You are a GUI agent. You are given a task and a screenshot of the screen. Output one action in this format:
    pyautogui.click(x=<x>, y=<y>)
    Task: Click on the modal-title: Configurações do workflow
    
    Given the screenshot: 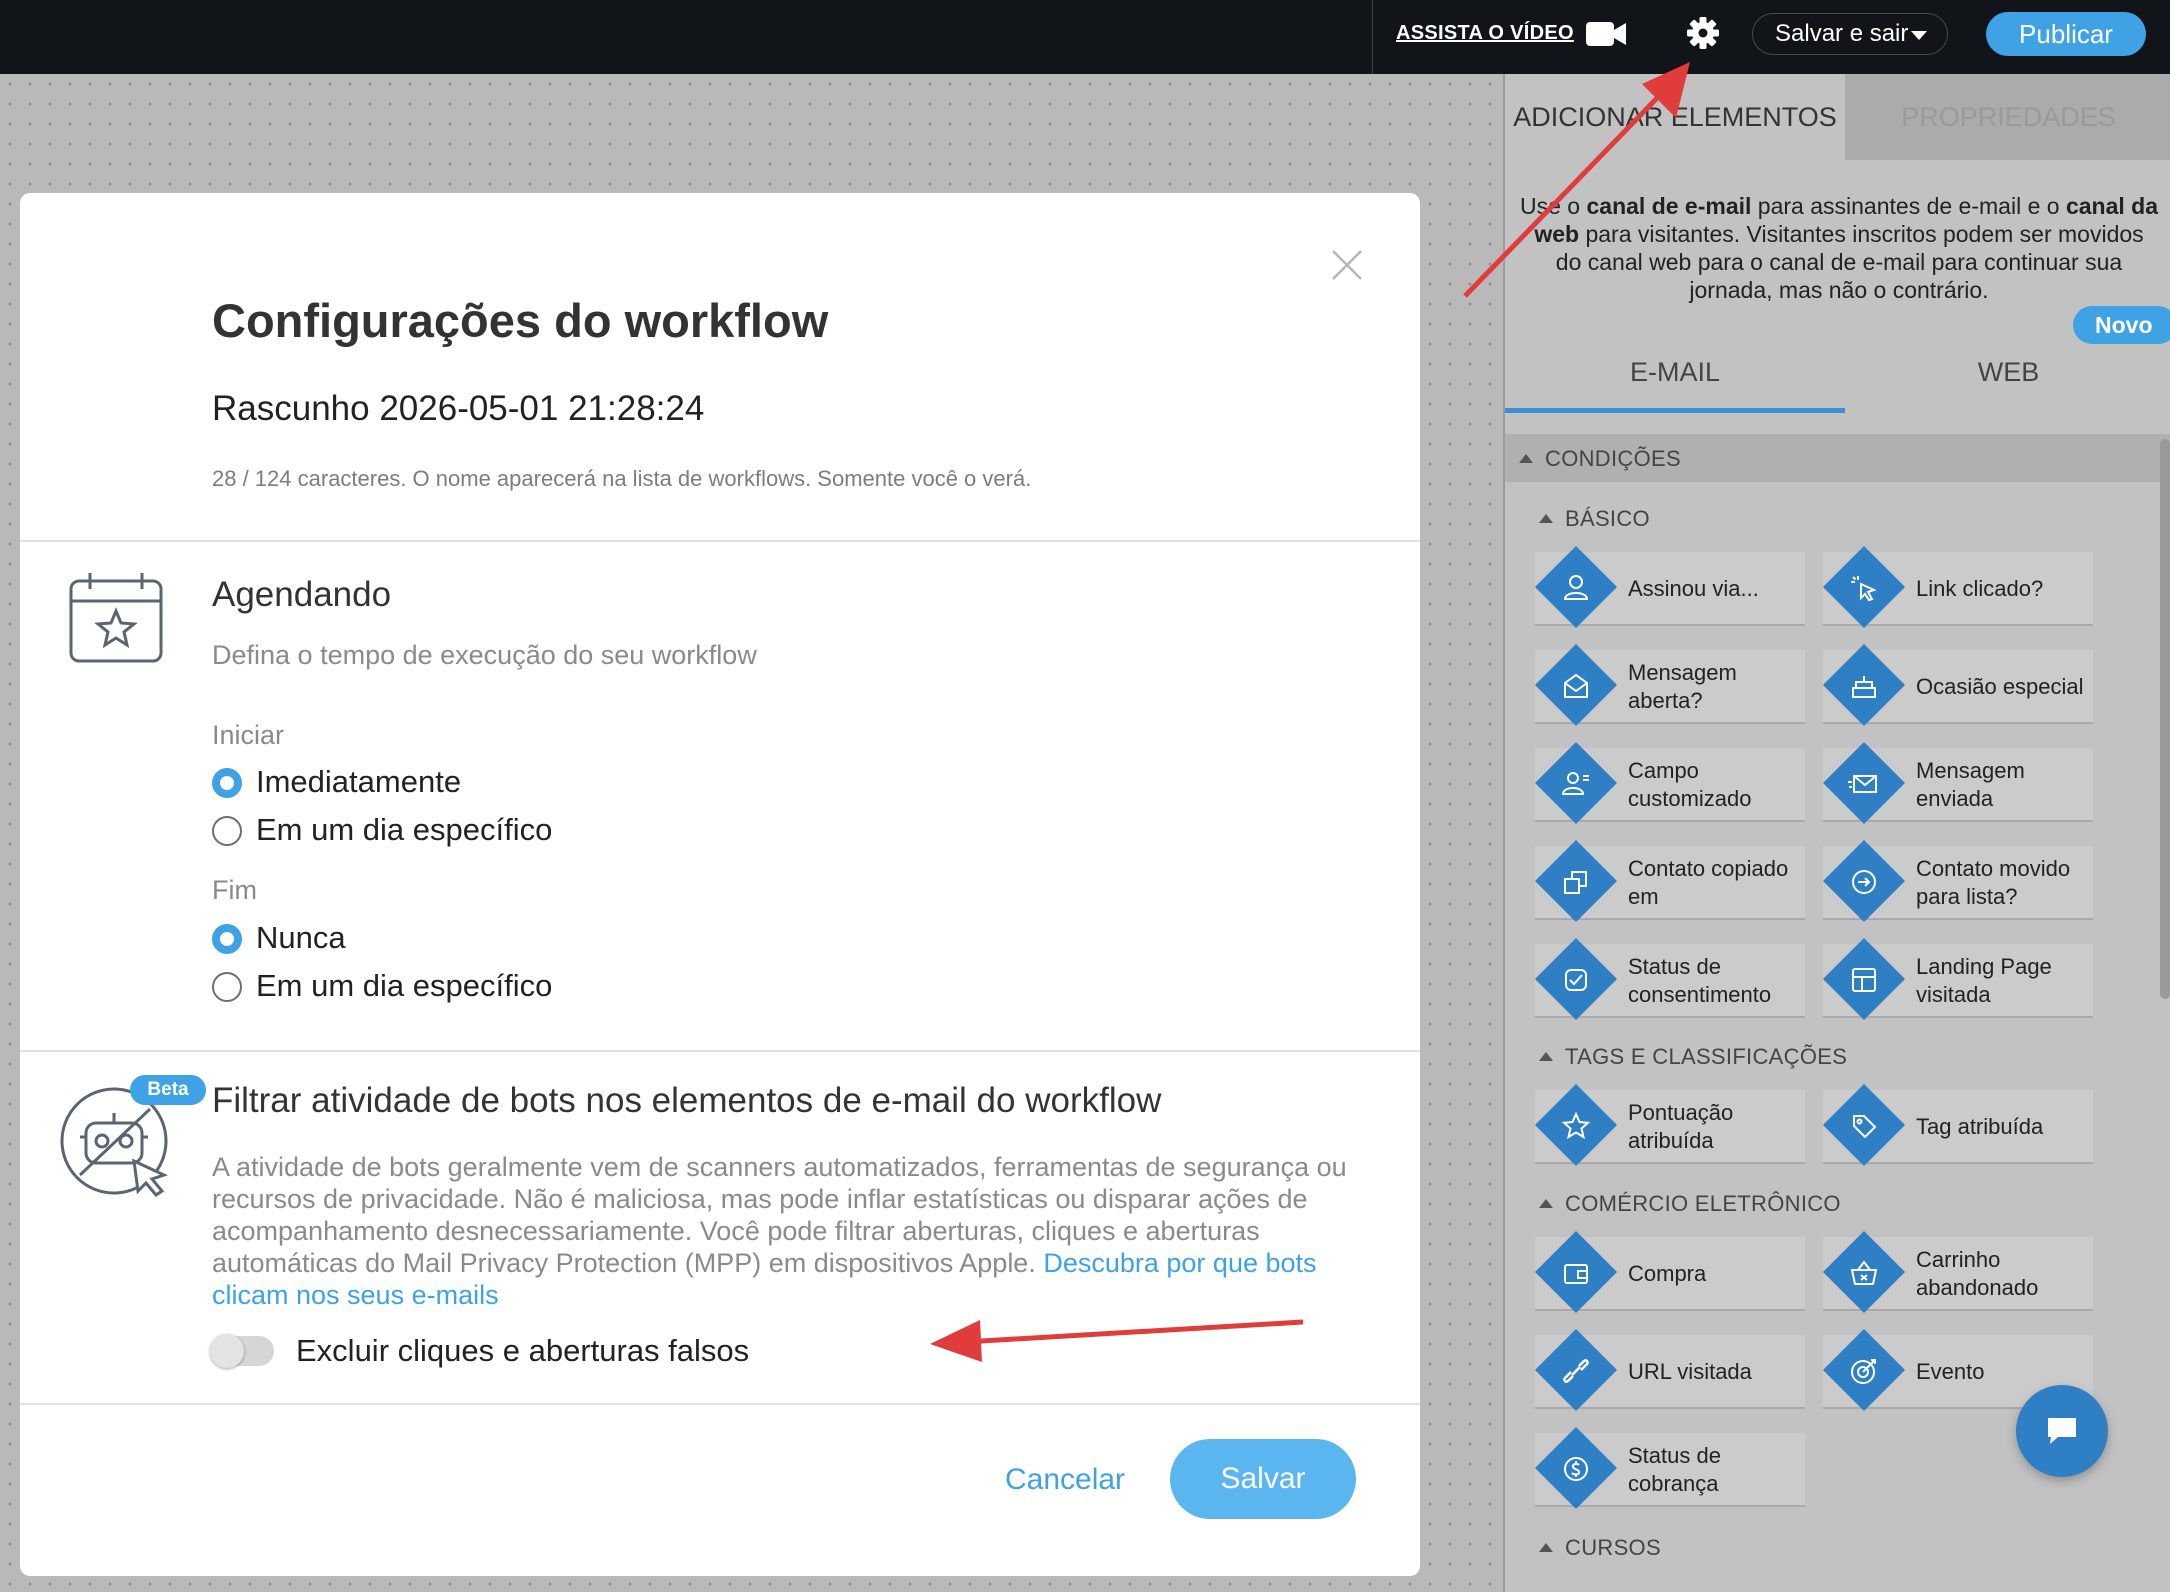 What is the action you would take?
    pyautogui.click(x=520, y=320)
    